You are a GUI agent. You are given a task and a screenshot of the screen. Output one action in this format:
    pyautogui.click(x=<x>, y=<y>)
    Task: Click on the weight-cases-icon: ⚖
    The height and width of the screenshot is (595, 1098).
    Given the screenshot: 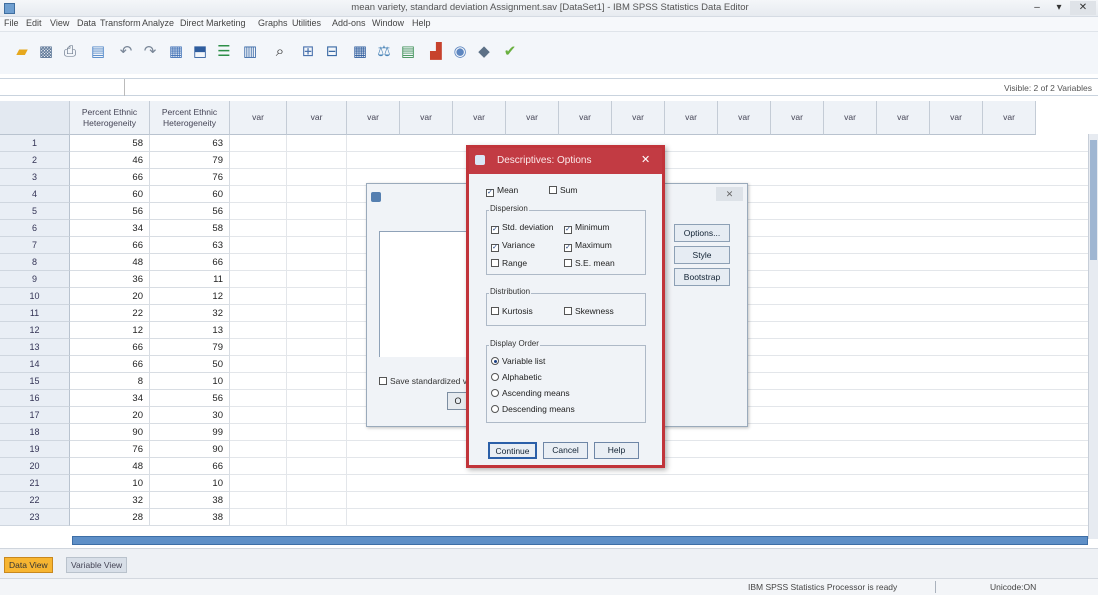 What is the action you would take?
    pyautogui.click(x=384, y=52)
    